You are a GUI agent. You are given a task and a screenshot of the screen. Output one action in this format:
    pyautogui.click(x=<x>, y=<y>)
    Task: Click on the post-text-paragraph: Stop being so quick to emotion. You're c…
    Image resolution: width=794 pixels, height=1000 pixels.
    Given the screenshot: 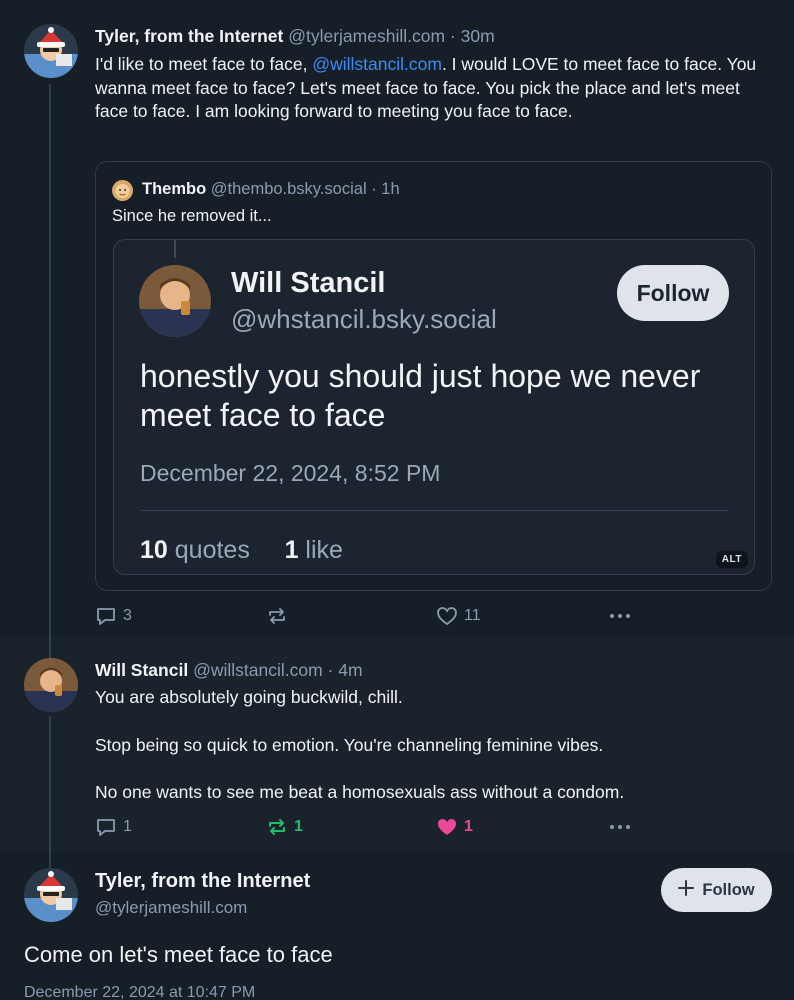 What is the action you would take?
    pyautogui.click(x=349, y=745)
    